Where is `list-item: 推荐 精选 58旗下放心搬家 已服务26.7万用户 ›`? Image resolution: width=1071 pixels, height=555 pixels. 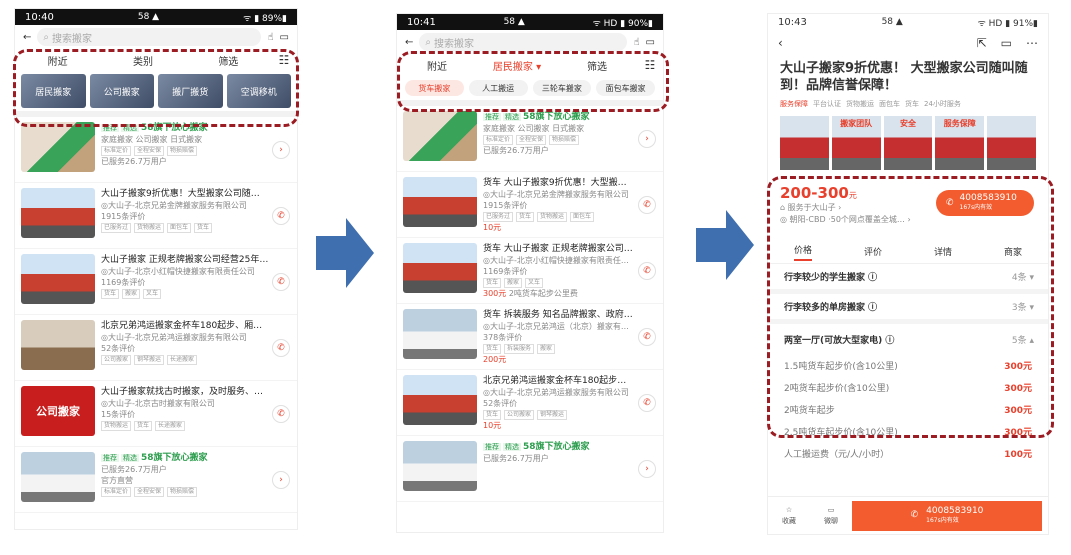 list-item: 推荐 精选 58旗下放心搬家 已服务26.7万用户 › is located at coordinates (530, 469).